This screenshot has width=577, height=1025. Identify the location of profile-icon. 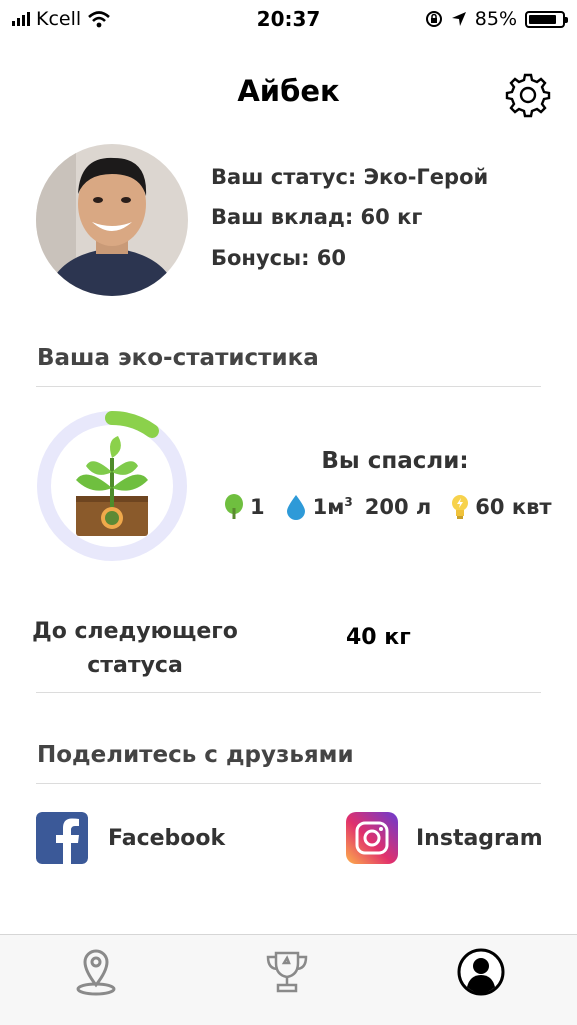
(481, 972).